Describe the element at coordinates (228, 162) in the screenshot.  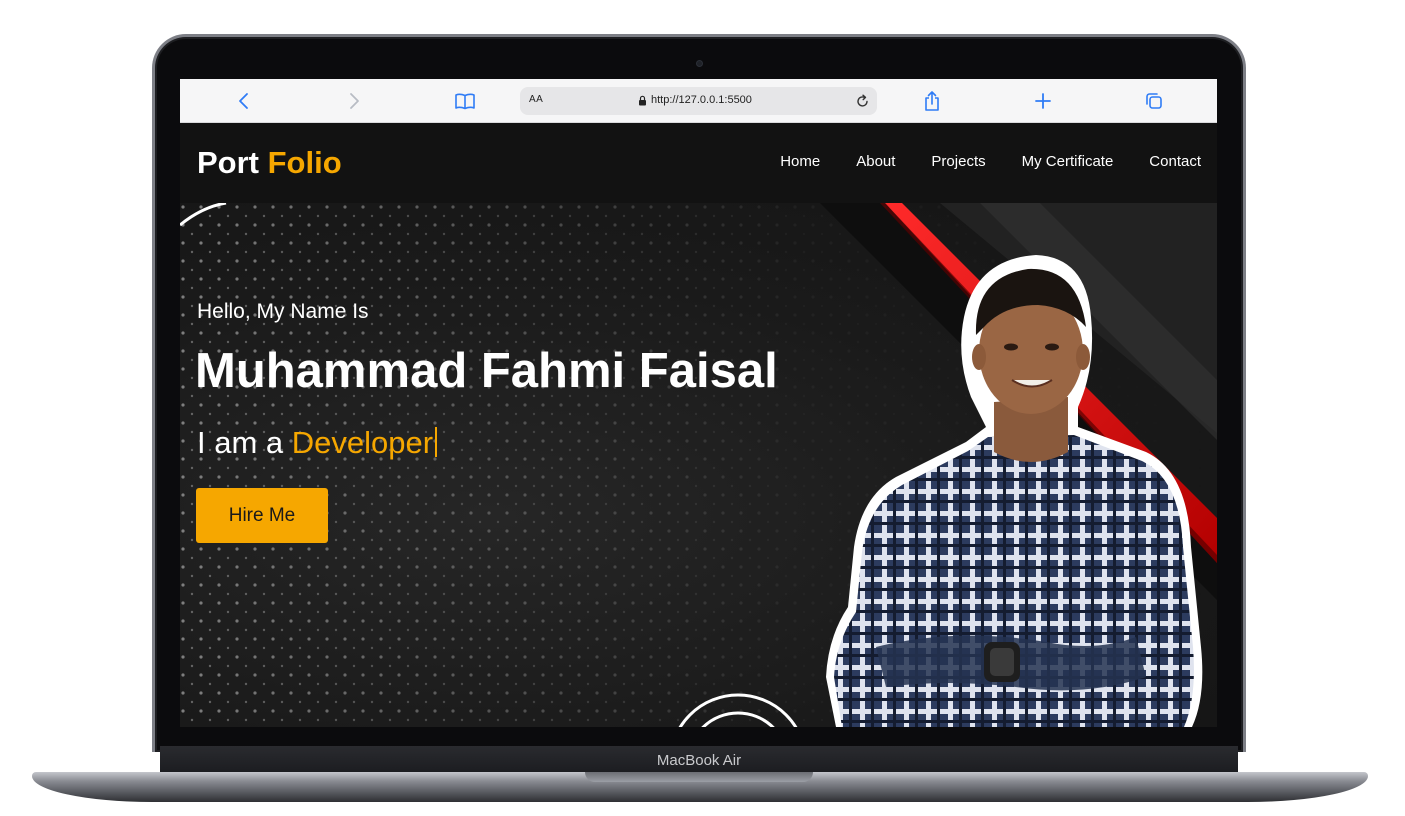
I see `logo-first: Port` at that location.